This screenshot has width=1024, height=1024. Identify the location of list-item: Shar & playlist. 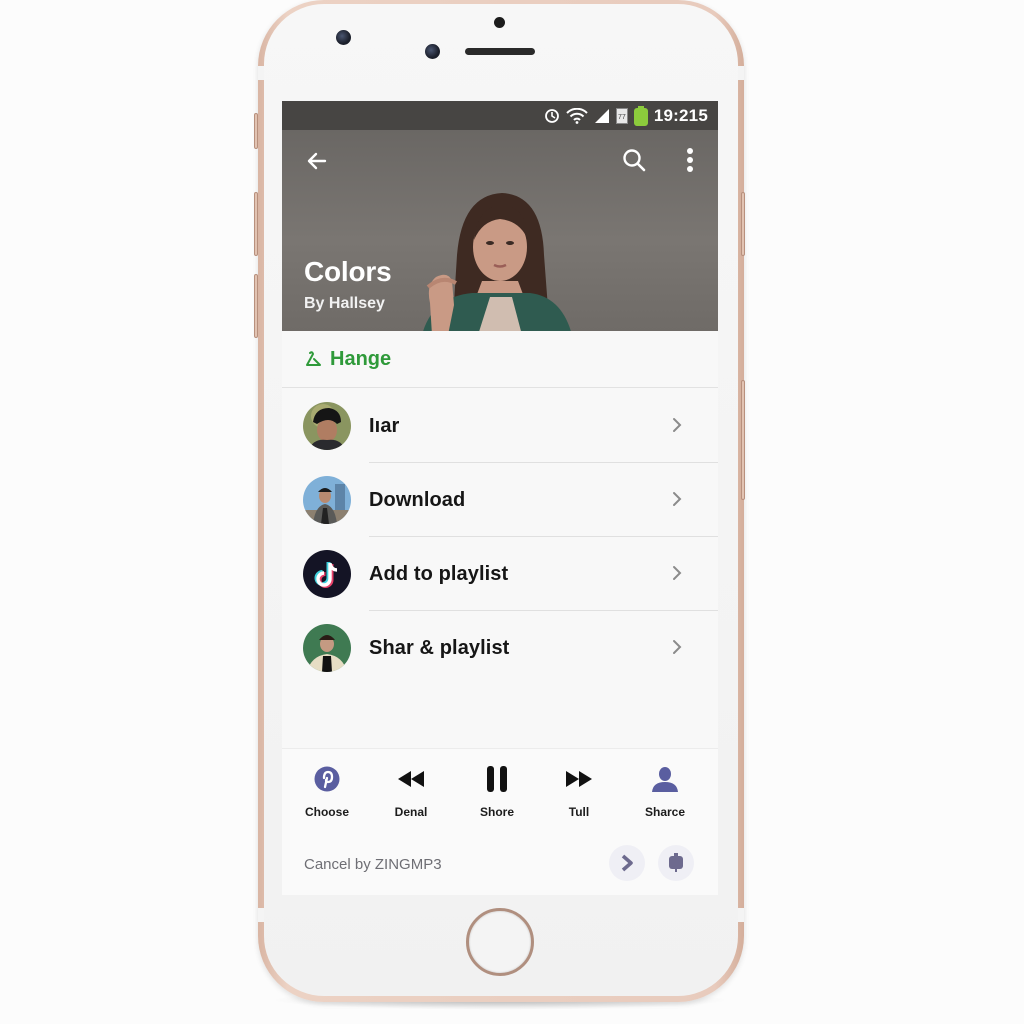
(500, 648).